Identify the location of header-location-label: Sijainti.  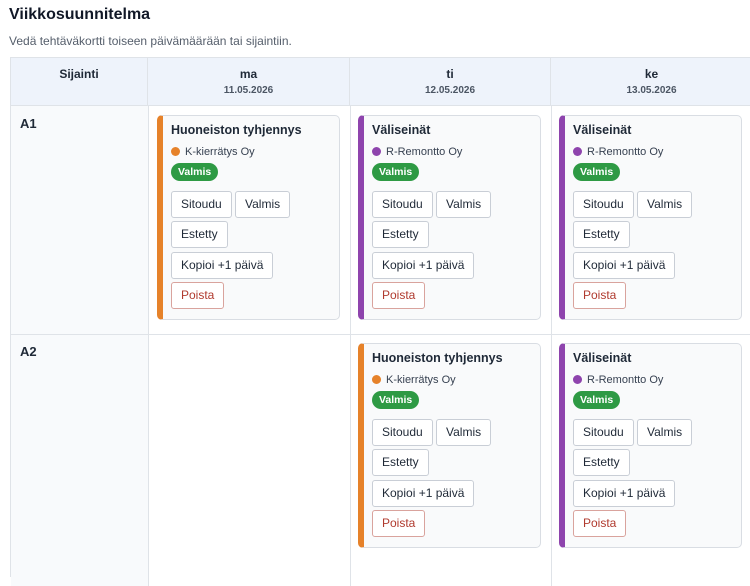
(79, 74).